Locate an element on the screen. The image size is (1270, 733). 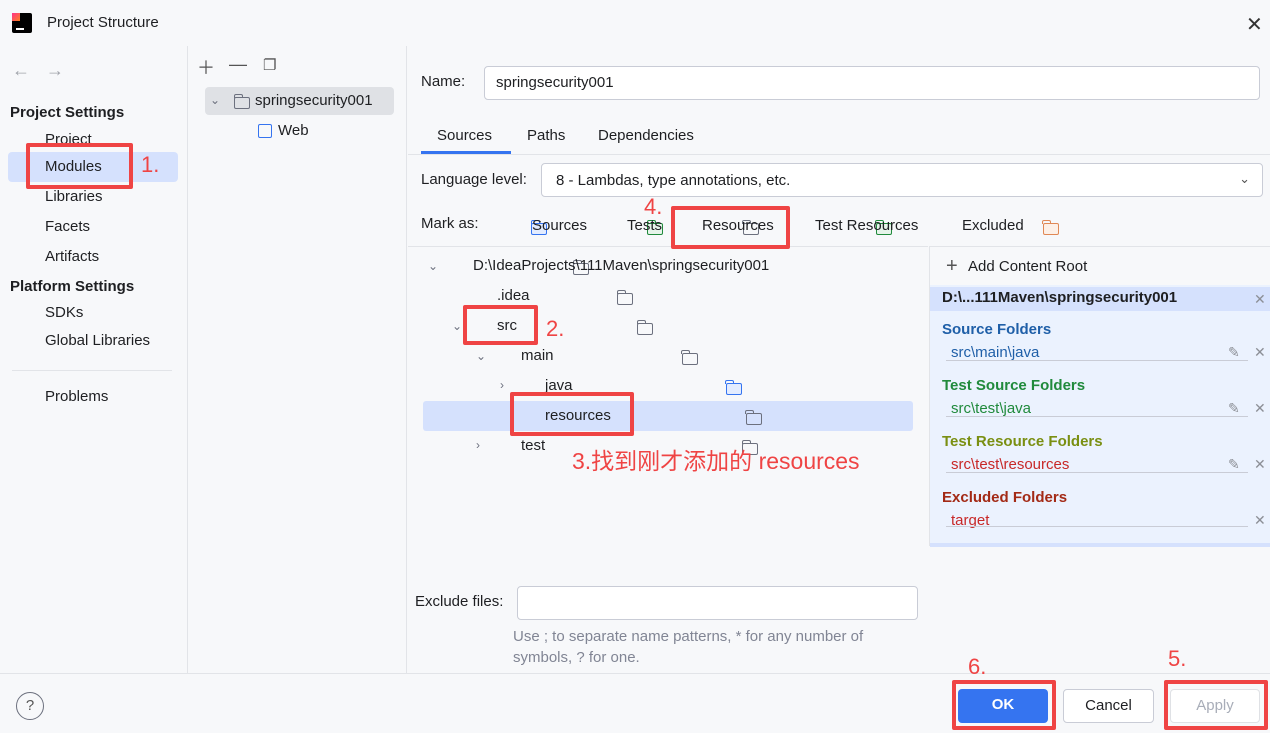
name-label: Name: is located at coordinates (443, 81).